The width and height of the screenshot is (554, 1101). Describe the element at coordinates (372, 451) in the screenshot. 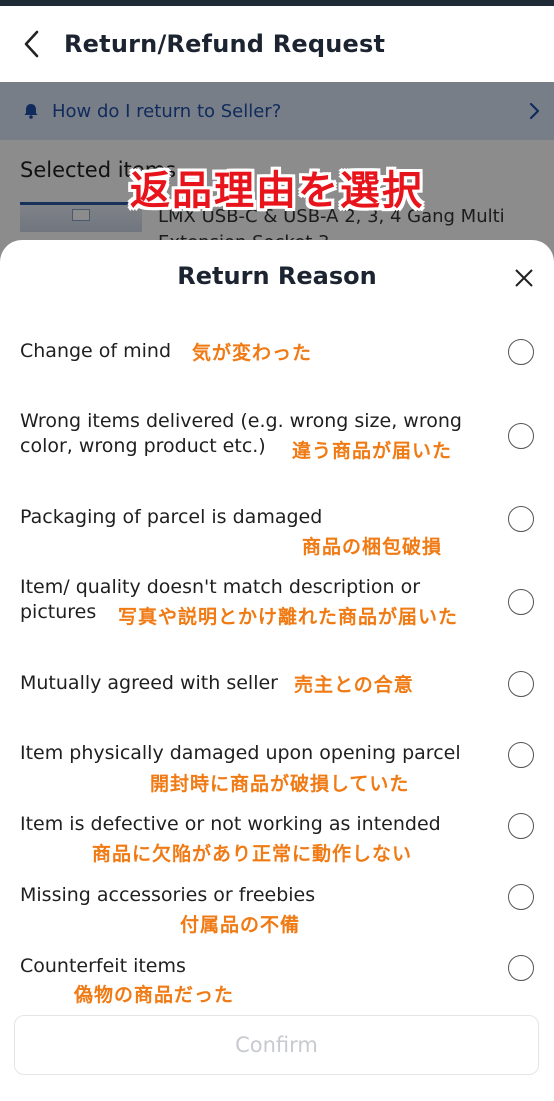

I see `reason-annotation-jp: 違う商品が届いた` at that location.